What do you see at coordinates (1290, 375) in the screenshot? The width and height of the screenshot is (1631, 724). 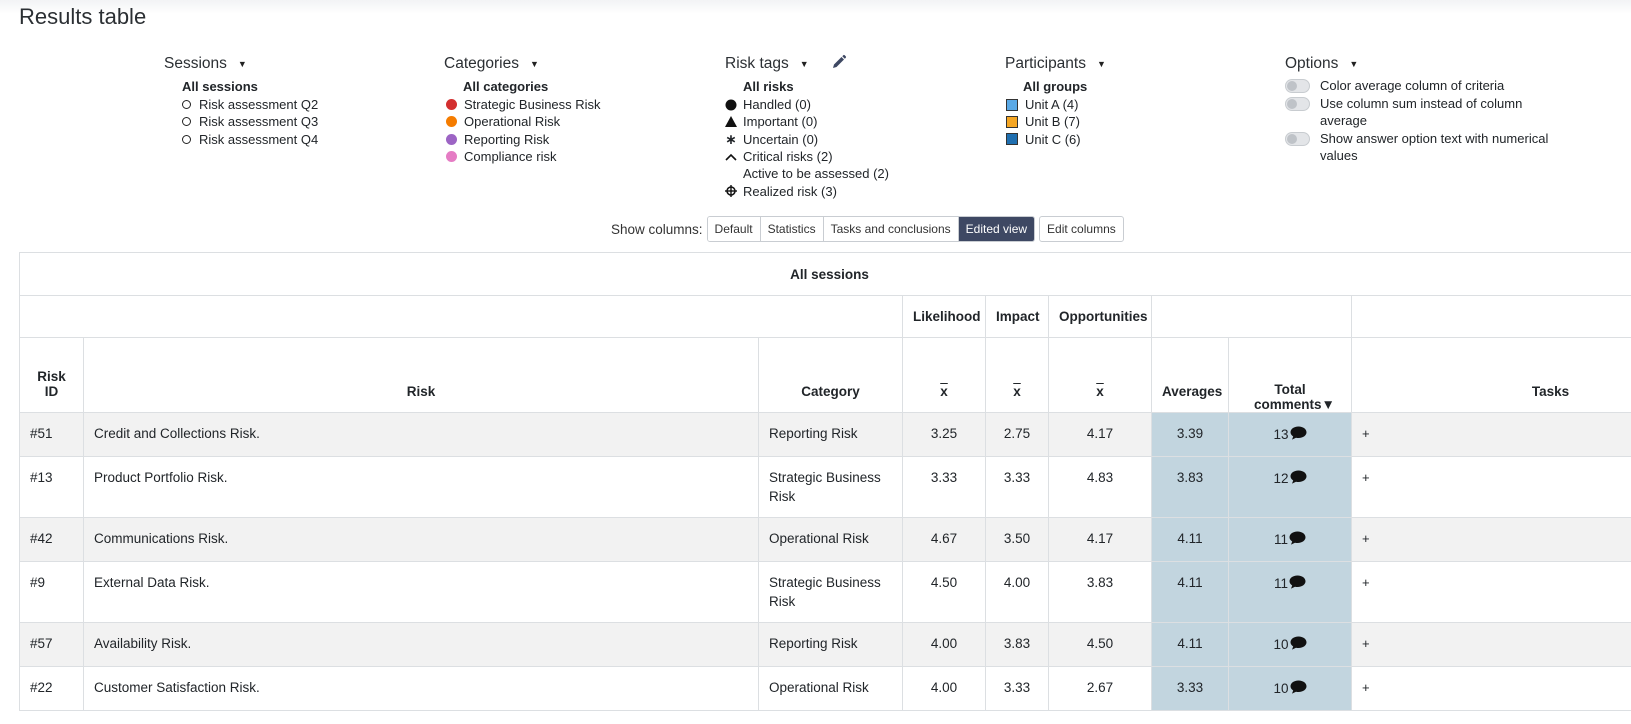 I see `col-total-comments: Total comments▼` at bounding box center [1290, 375].